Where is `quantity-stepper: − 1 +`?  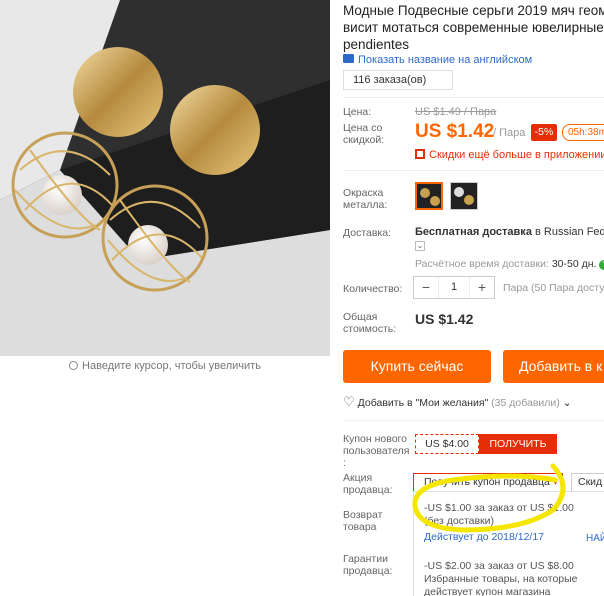
quantity-stepper: − 1 + is located at coordinates (454, 287).